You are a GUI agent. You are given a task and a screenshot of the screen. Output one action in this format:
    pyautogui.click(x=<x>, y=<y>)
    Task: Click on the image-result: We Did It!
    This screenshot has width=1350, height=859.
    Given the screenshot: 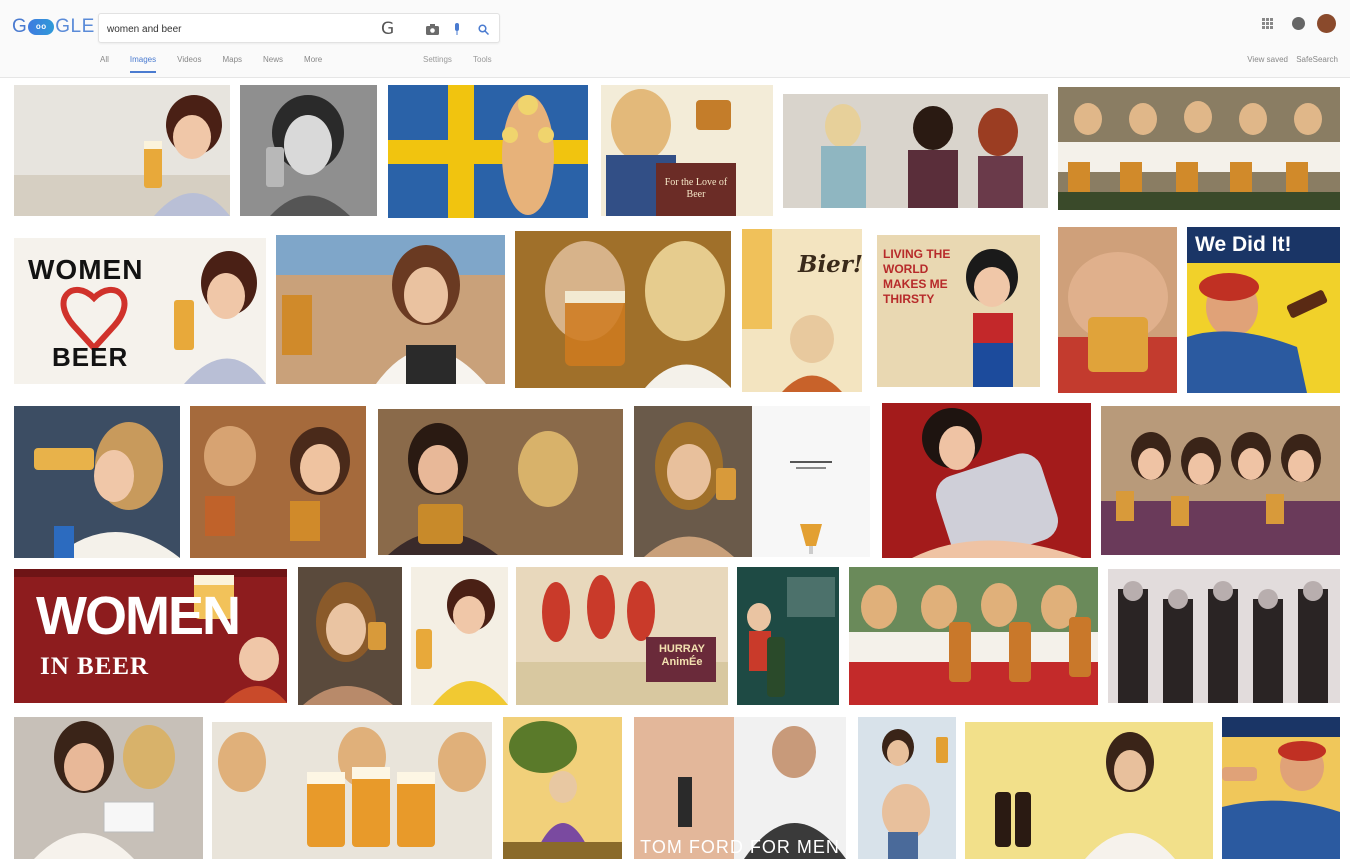 What is the action you would take?
    pyautogui.click(x=1263, y=310)
    